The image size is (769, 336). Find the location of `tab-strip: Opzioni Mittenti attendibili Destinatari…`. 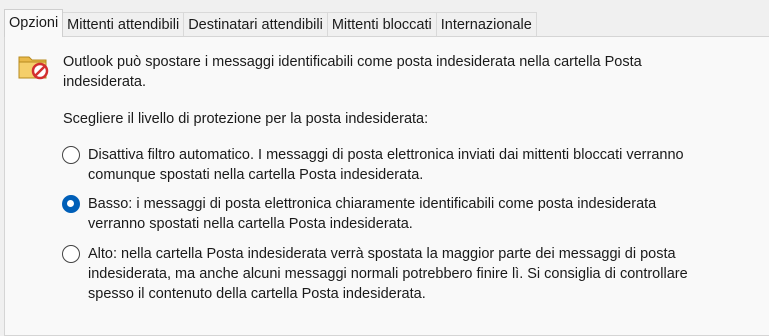

tab-strip: Opzioni Mittenti attendibili Destinatari… is located at coordinates (270, 22).